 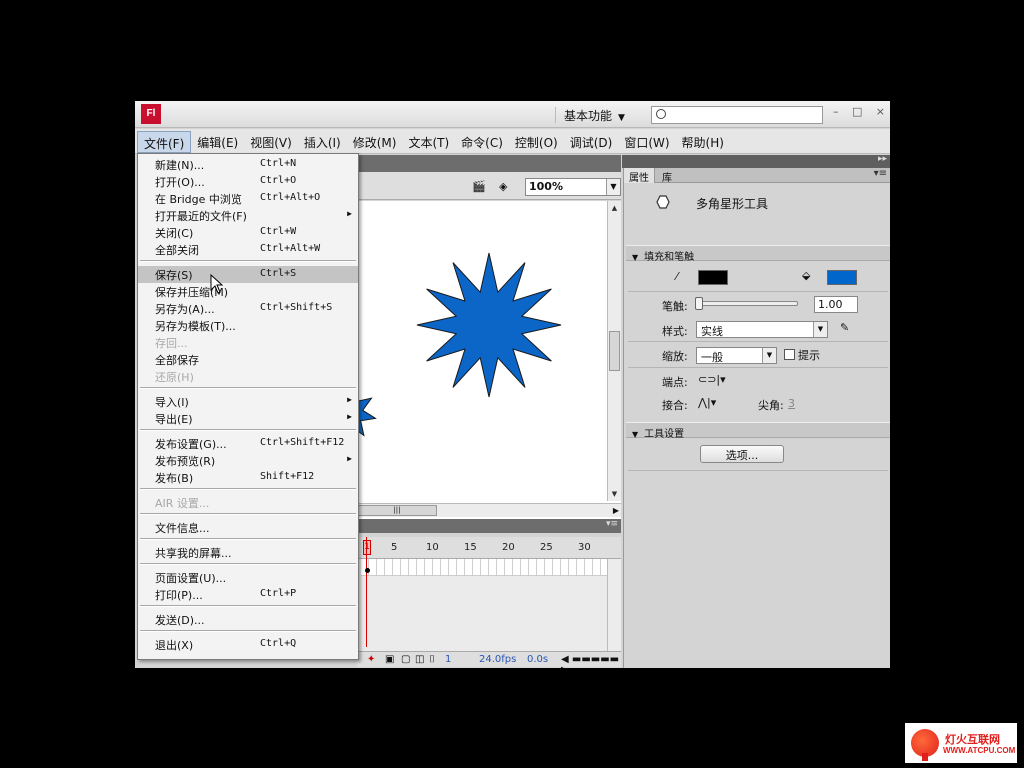 What do you see at coordinates (880, 113) in the screenshot?
I see `close-button: ×` at bounding box center [880, 113].